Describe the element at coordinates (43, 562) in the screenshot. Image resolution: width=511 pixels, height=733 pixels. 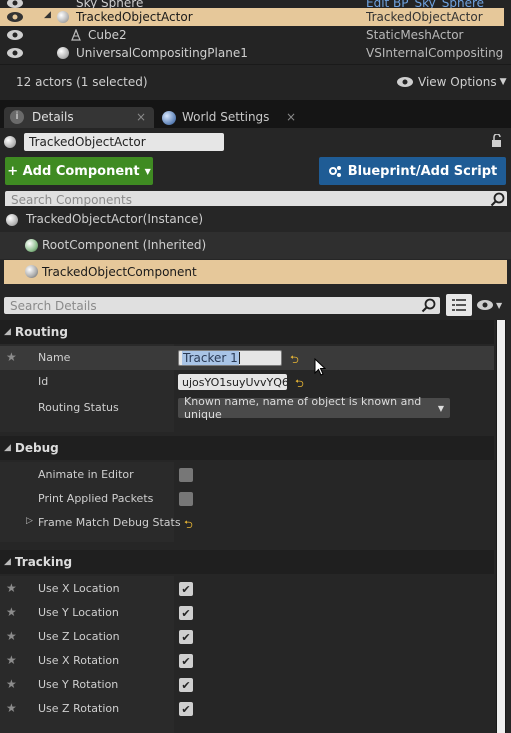
I see `category-title: Tracking` at that location.